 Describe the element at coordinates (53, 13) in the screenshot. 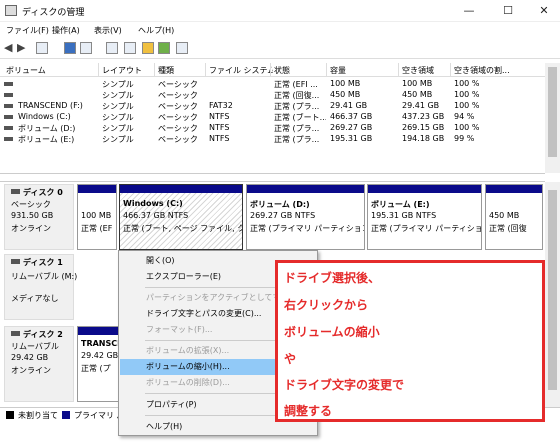

I see `window-title: ディスクの管理` at that location.